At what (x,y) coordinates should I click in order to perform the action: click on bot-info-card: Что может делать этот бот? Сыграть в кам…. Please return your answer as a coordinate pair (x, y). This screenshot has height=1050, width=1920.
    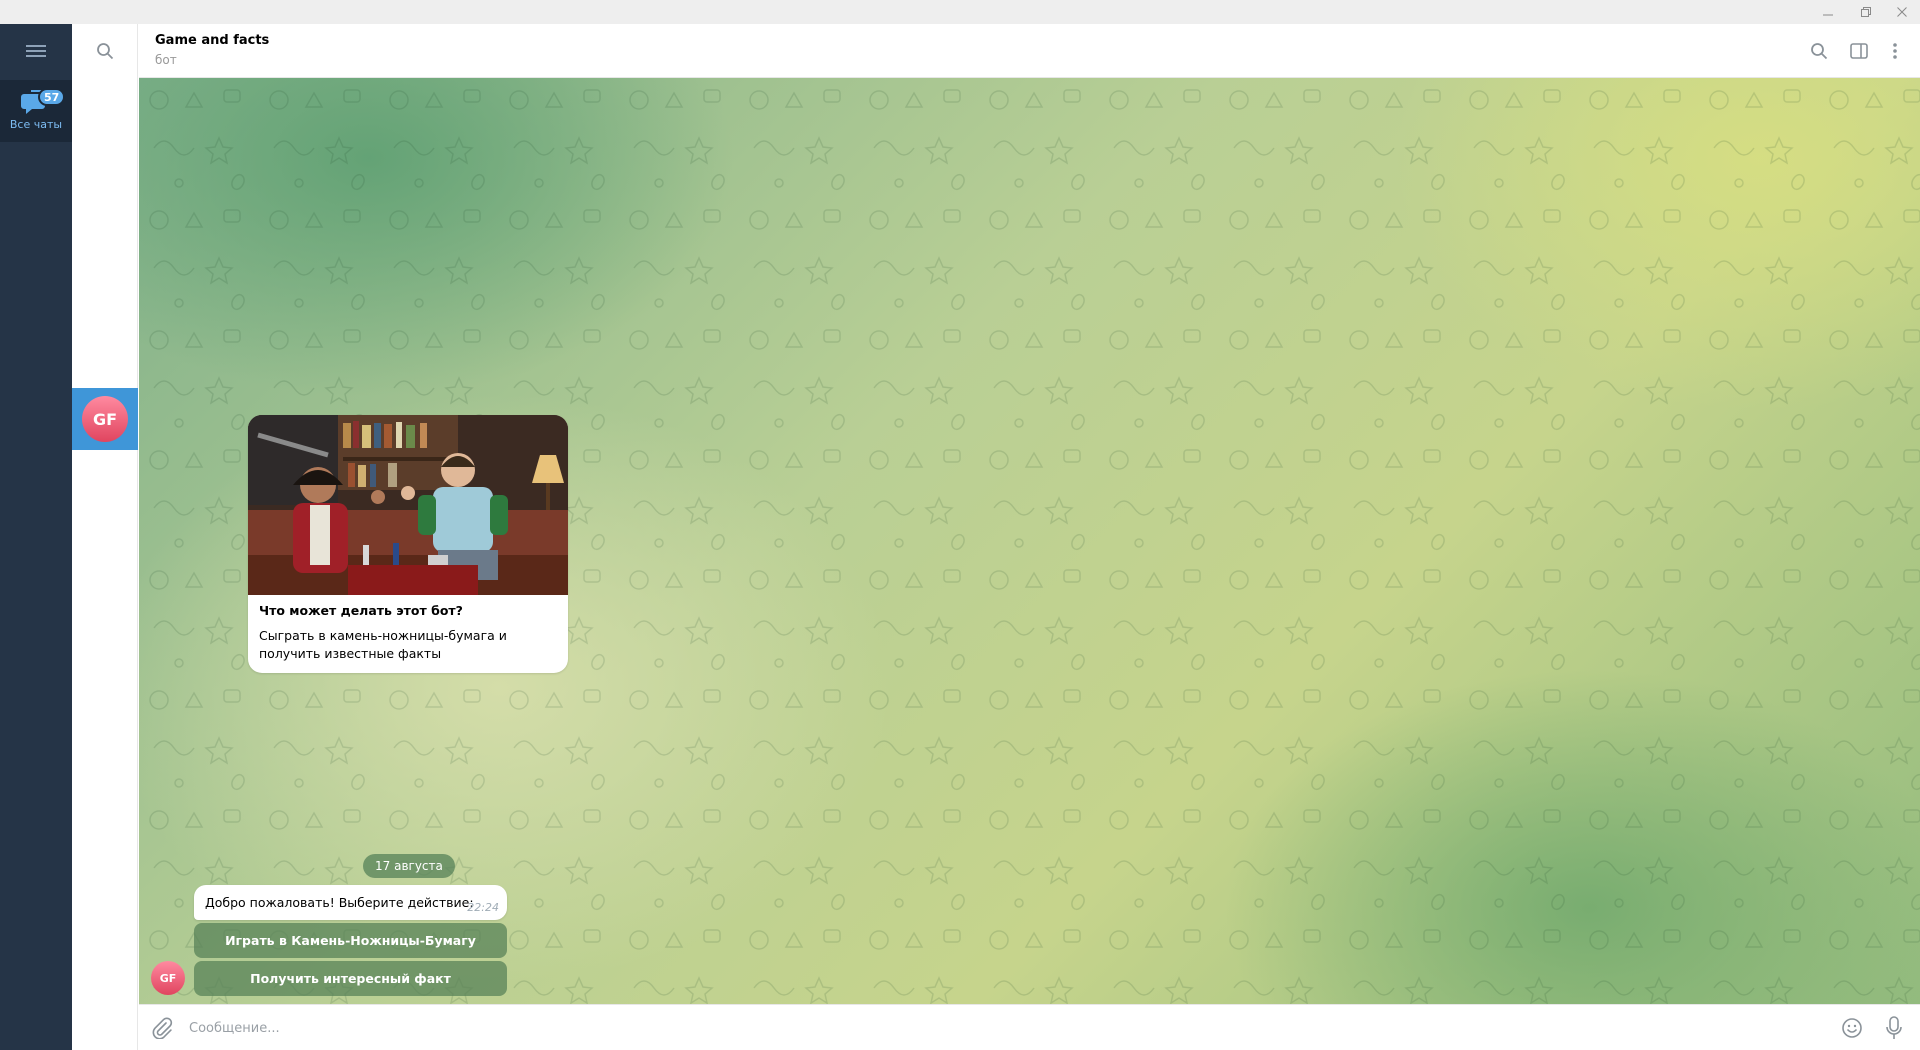
    Looking at the image, I should click on (408, 544).